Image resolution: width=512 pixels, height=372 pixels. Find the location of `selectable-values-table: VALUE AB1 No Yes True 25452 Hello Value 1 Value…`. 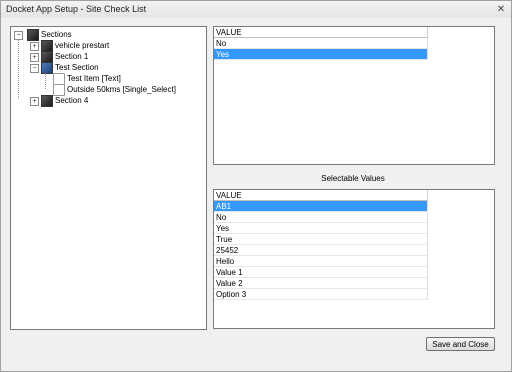

selectable-values-table: VALUE AB1 No Yes True 25452 Hello Value 1 Value… is located at coordinates (321, 245).